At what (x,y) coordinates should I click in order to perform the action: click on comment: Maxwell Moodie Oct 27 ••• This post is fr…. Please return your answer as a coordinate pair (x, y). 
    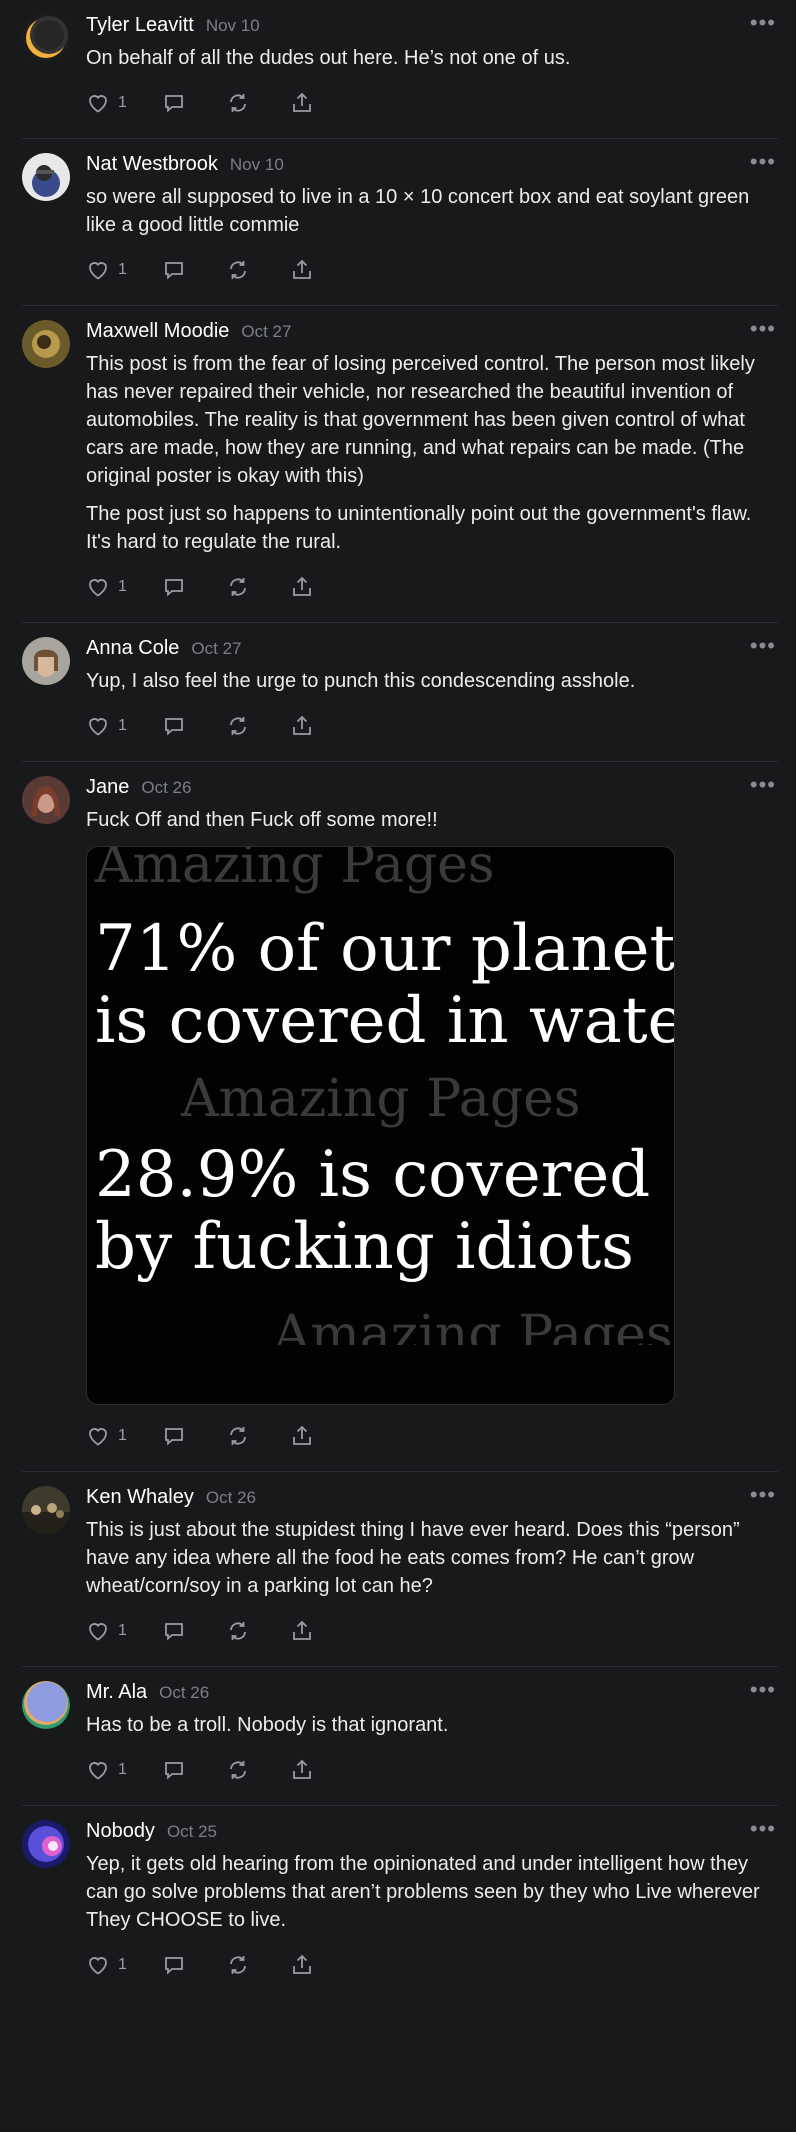
    Looking at the image, I should click on (400, 464).